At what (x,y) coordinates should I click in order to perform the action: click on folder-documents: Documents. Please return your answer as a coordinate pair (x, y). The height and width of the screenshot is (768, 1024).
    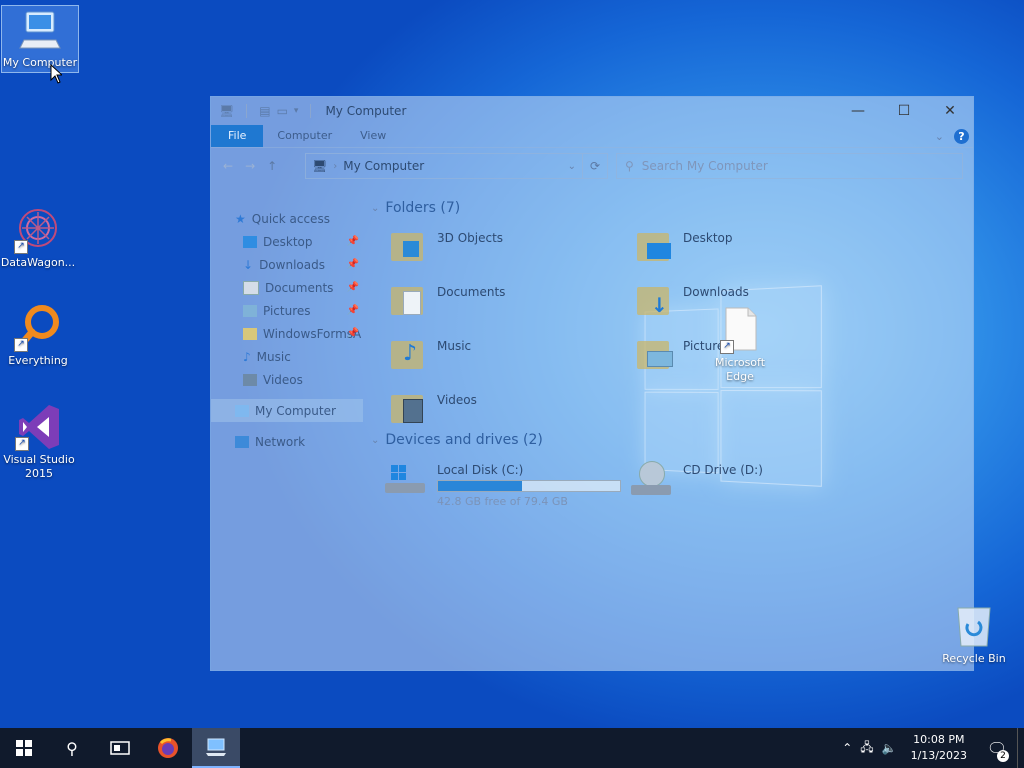
    Looking at the image, I should click on (511, 306).